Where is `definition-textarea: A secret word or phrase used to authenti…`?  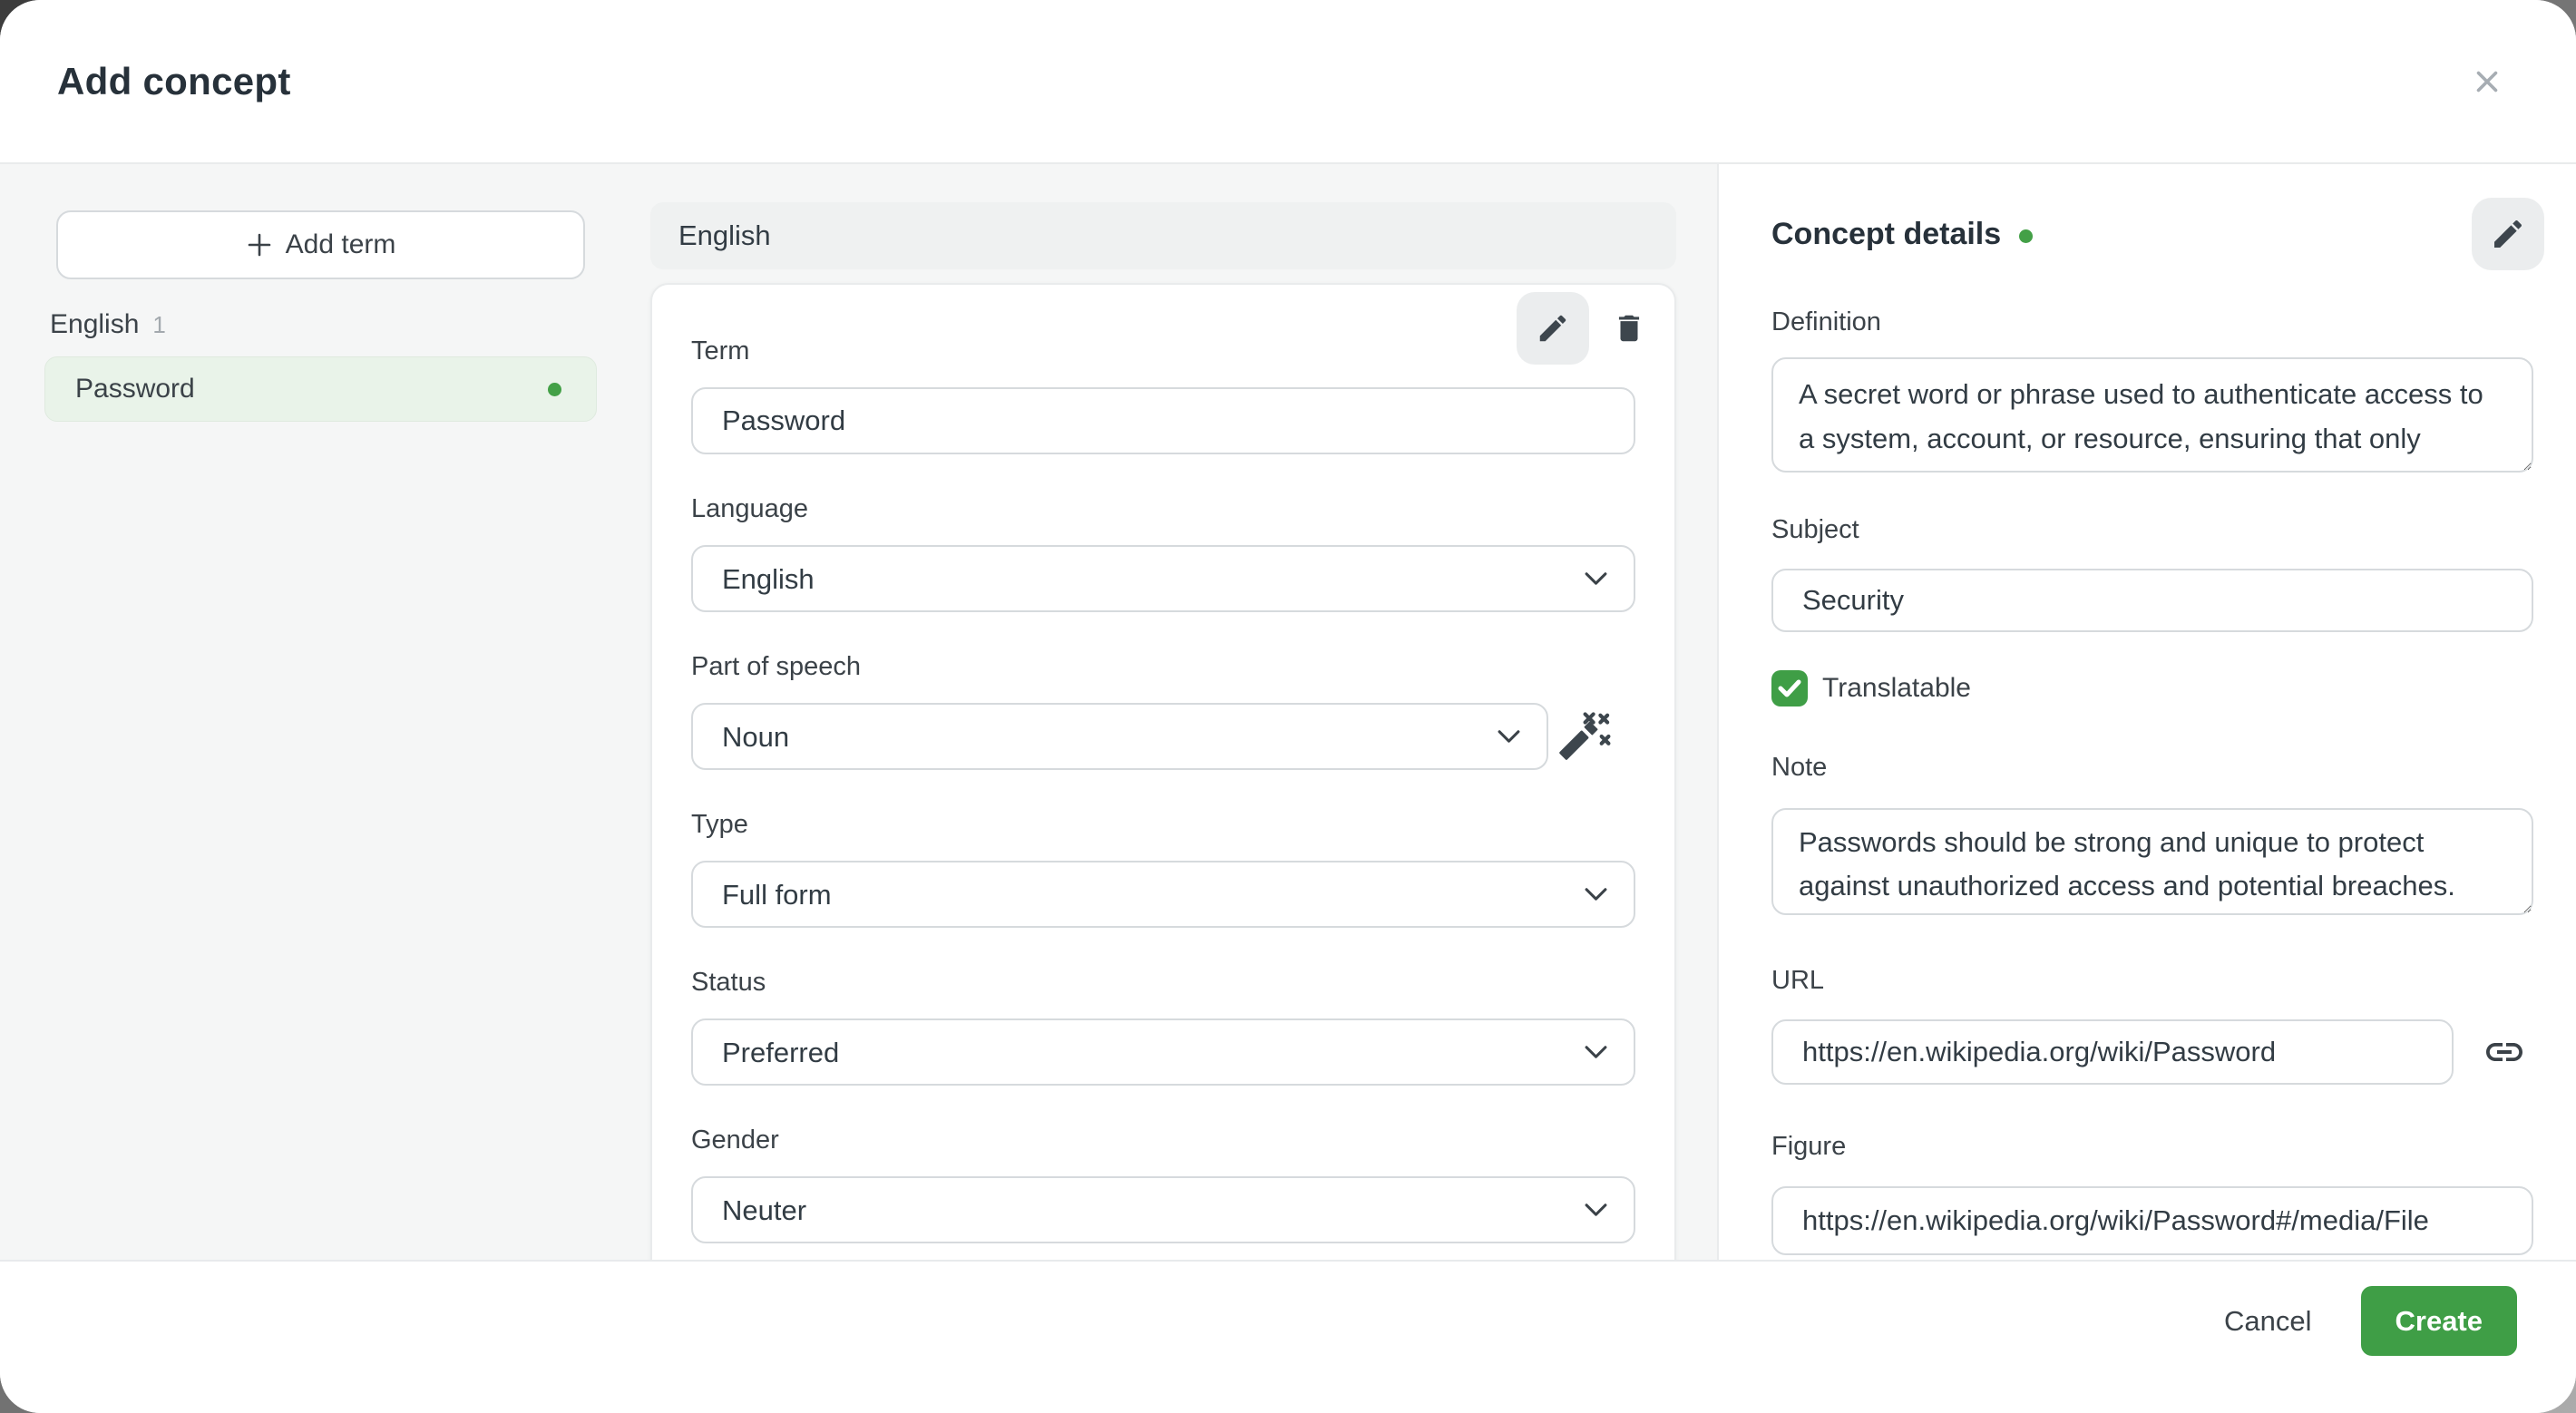 definition-textarea: A secret word or phrase used to authenti… is located at coordinates (2152, 415).